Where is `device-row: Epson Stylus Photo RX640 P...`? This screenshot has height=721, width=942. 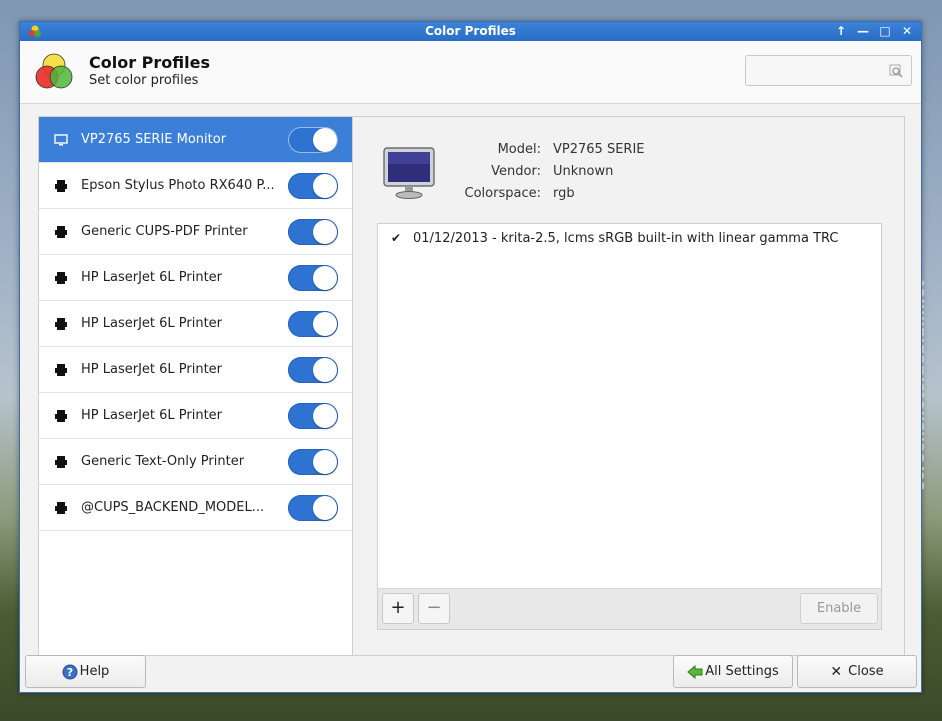
device-row: Epson Stylus Photo RX640 P... is located at coordinates (195, 186).